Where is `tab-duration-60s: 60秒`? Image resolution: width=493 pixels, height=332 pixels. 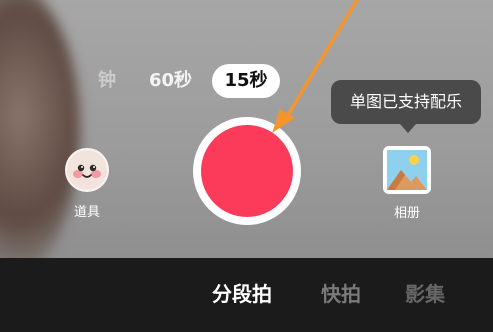 tab-duration-60s: 60秒 is located at coordinates (170, 81).